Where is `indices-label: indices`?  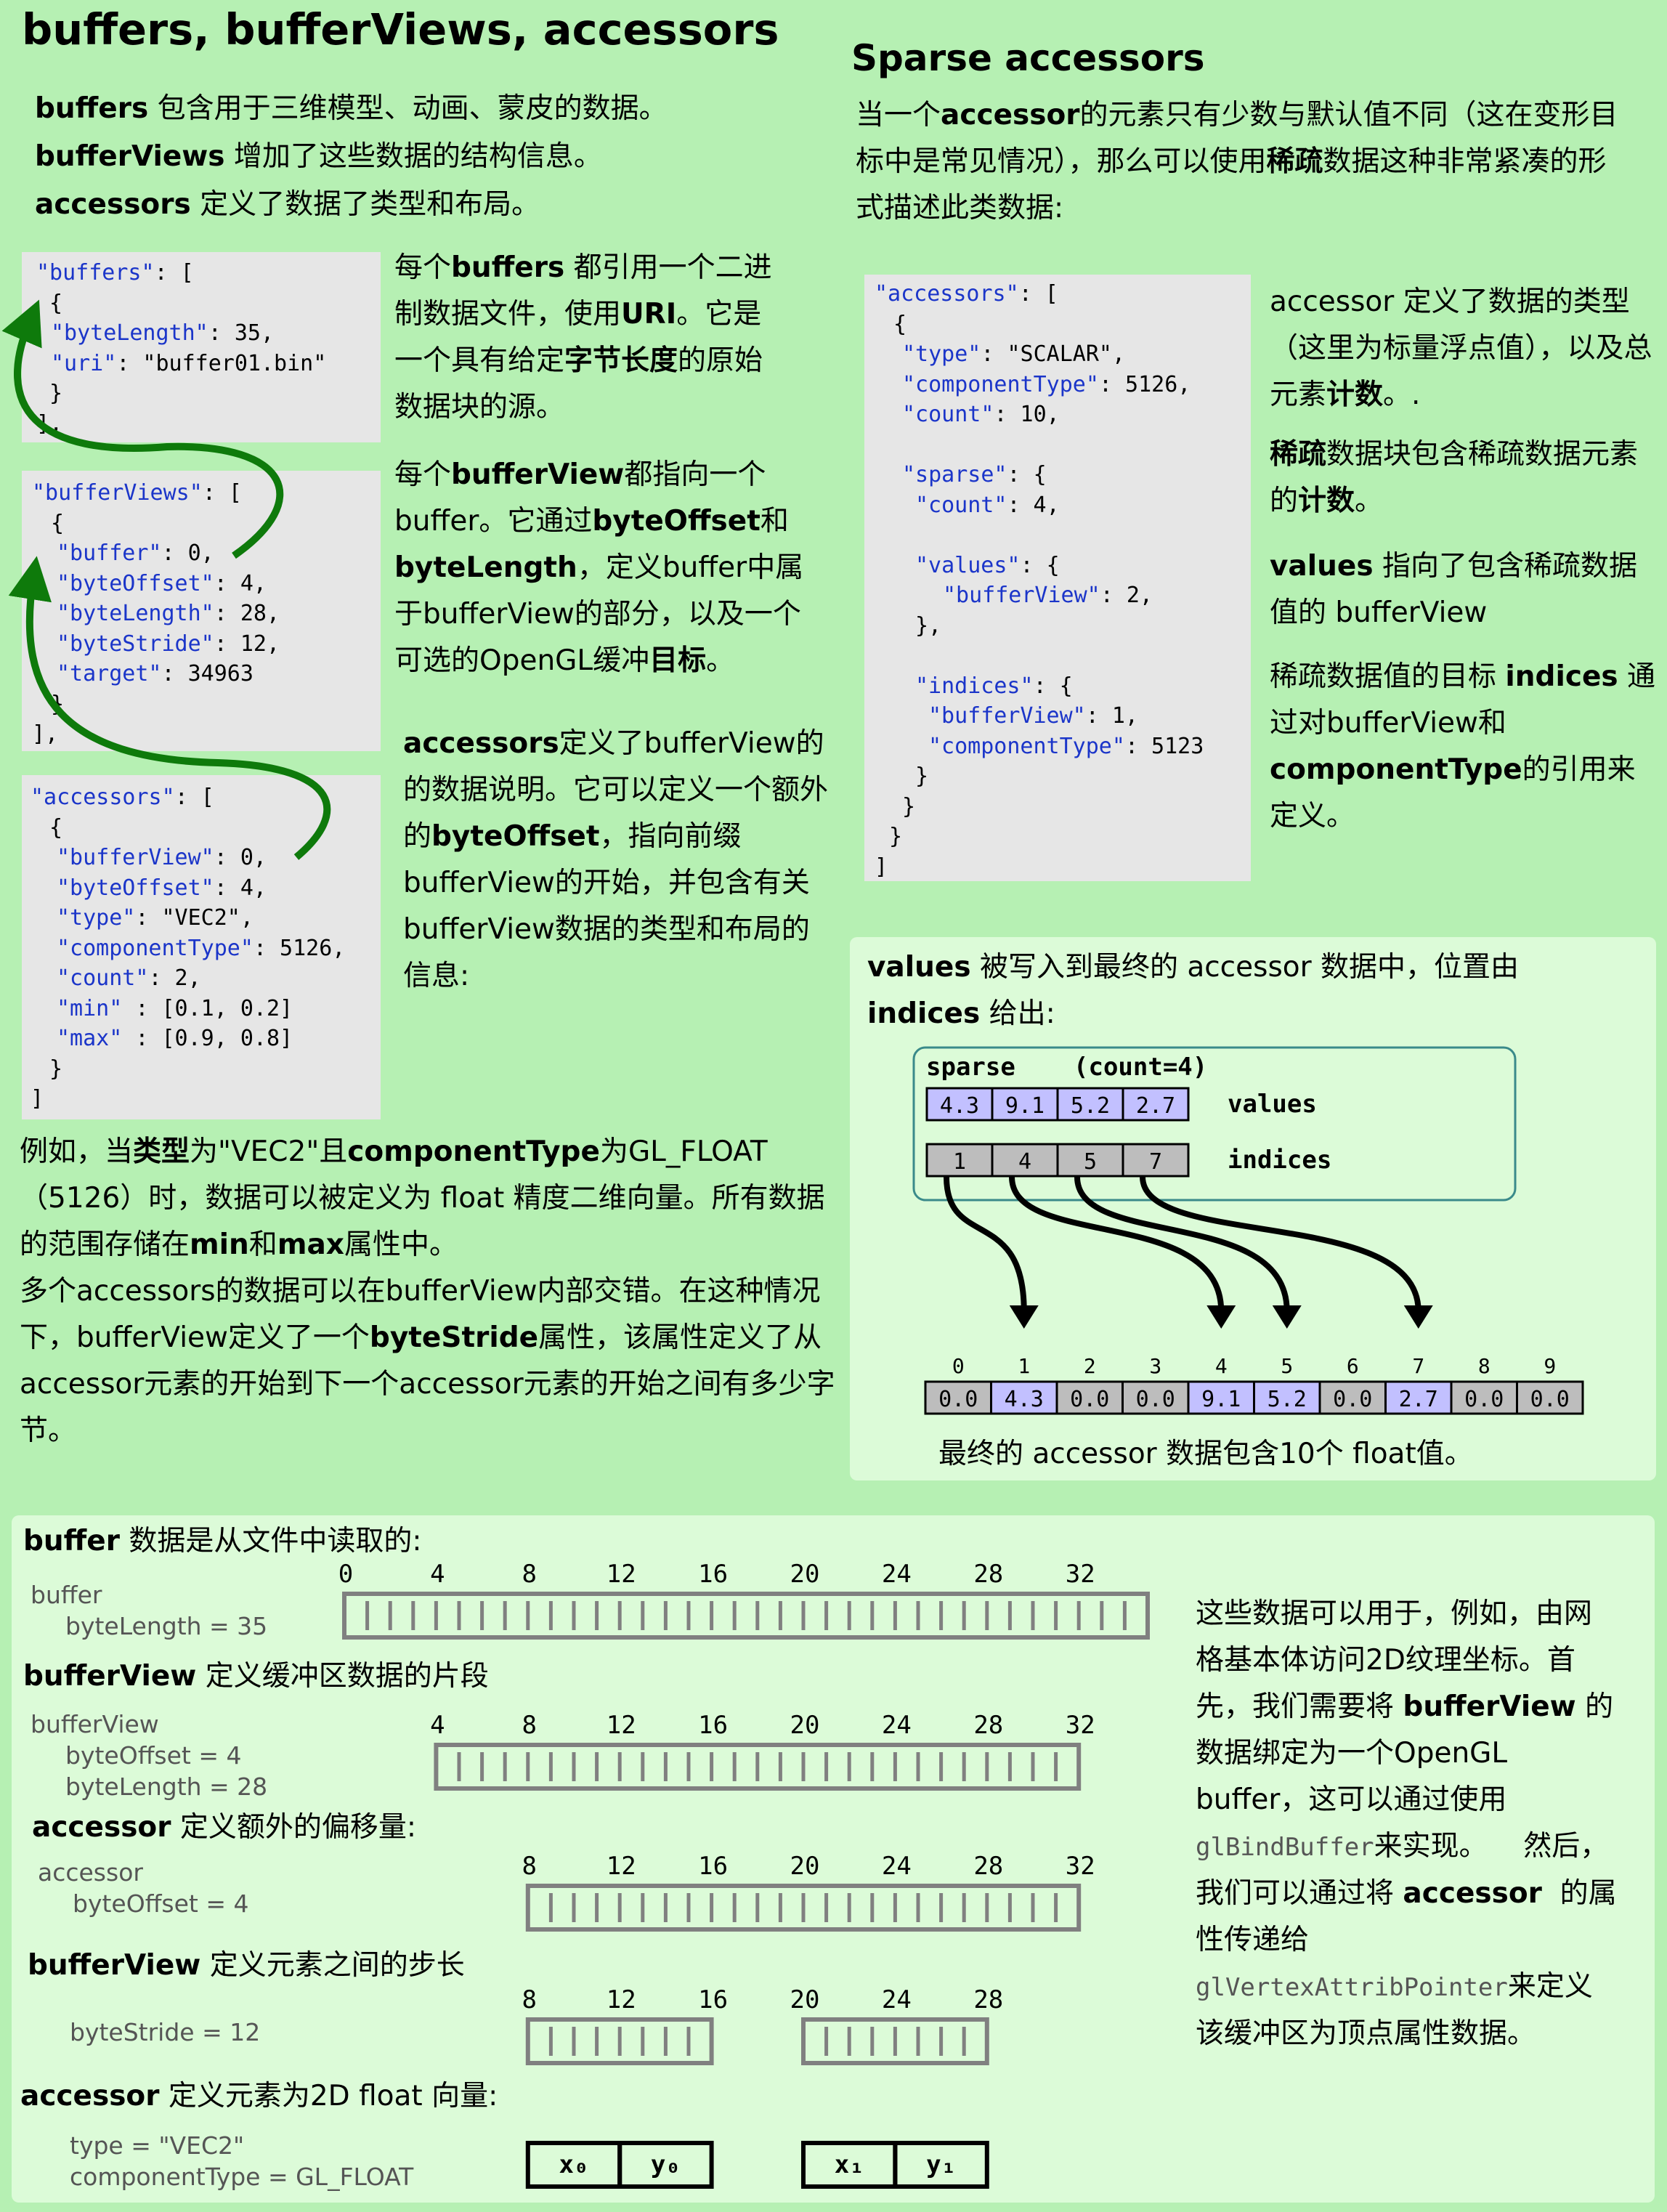
indices-label: indices is located at coordinates (1279, 1160).